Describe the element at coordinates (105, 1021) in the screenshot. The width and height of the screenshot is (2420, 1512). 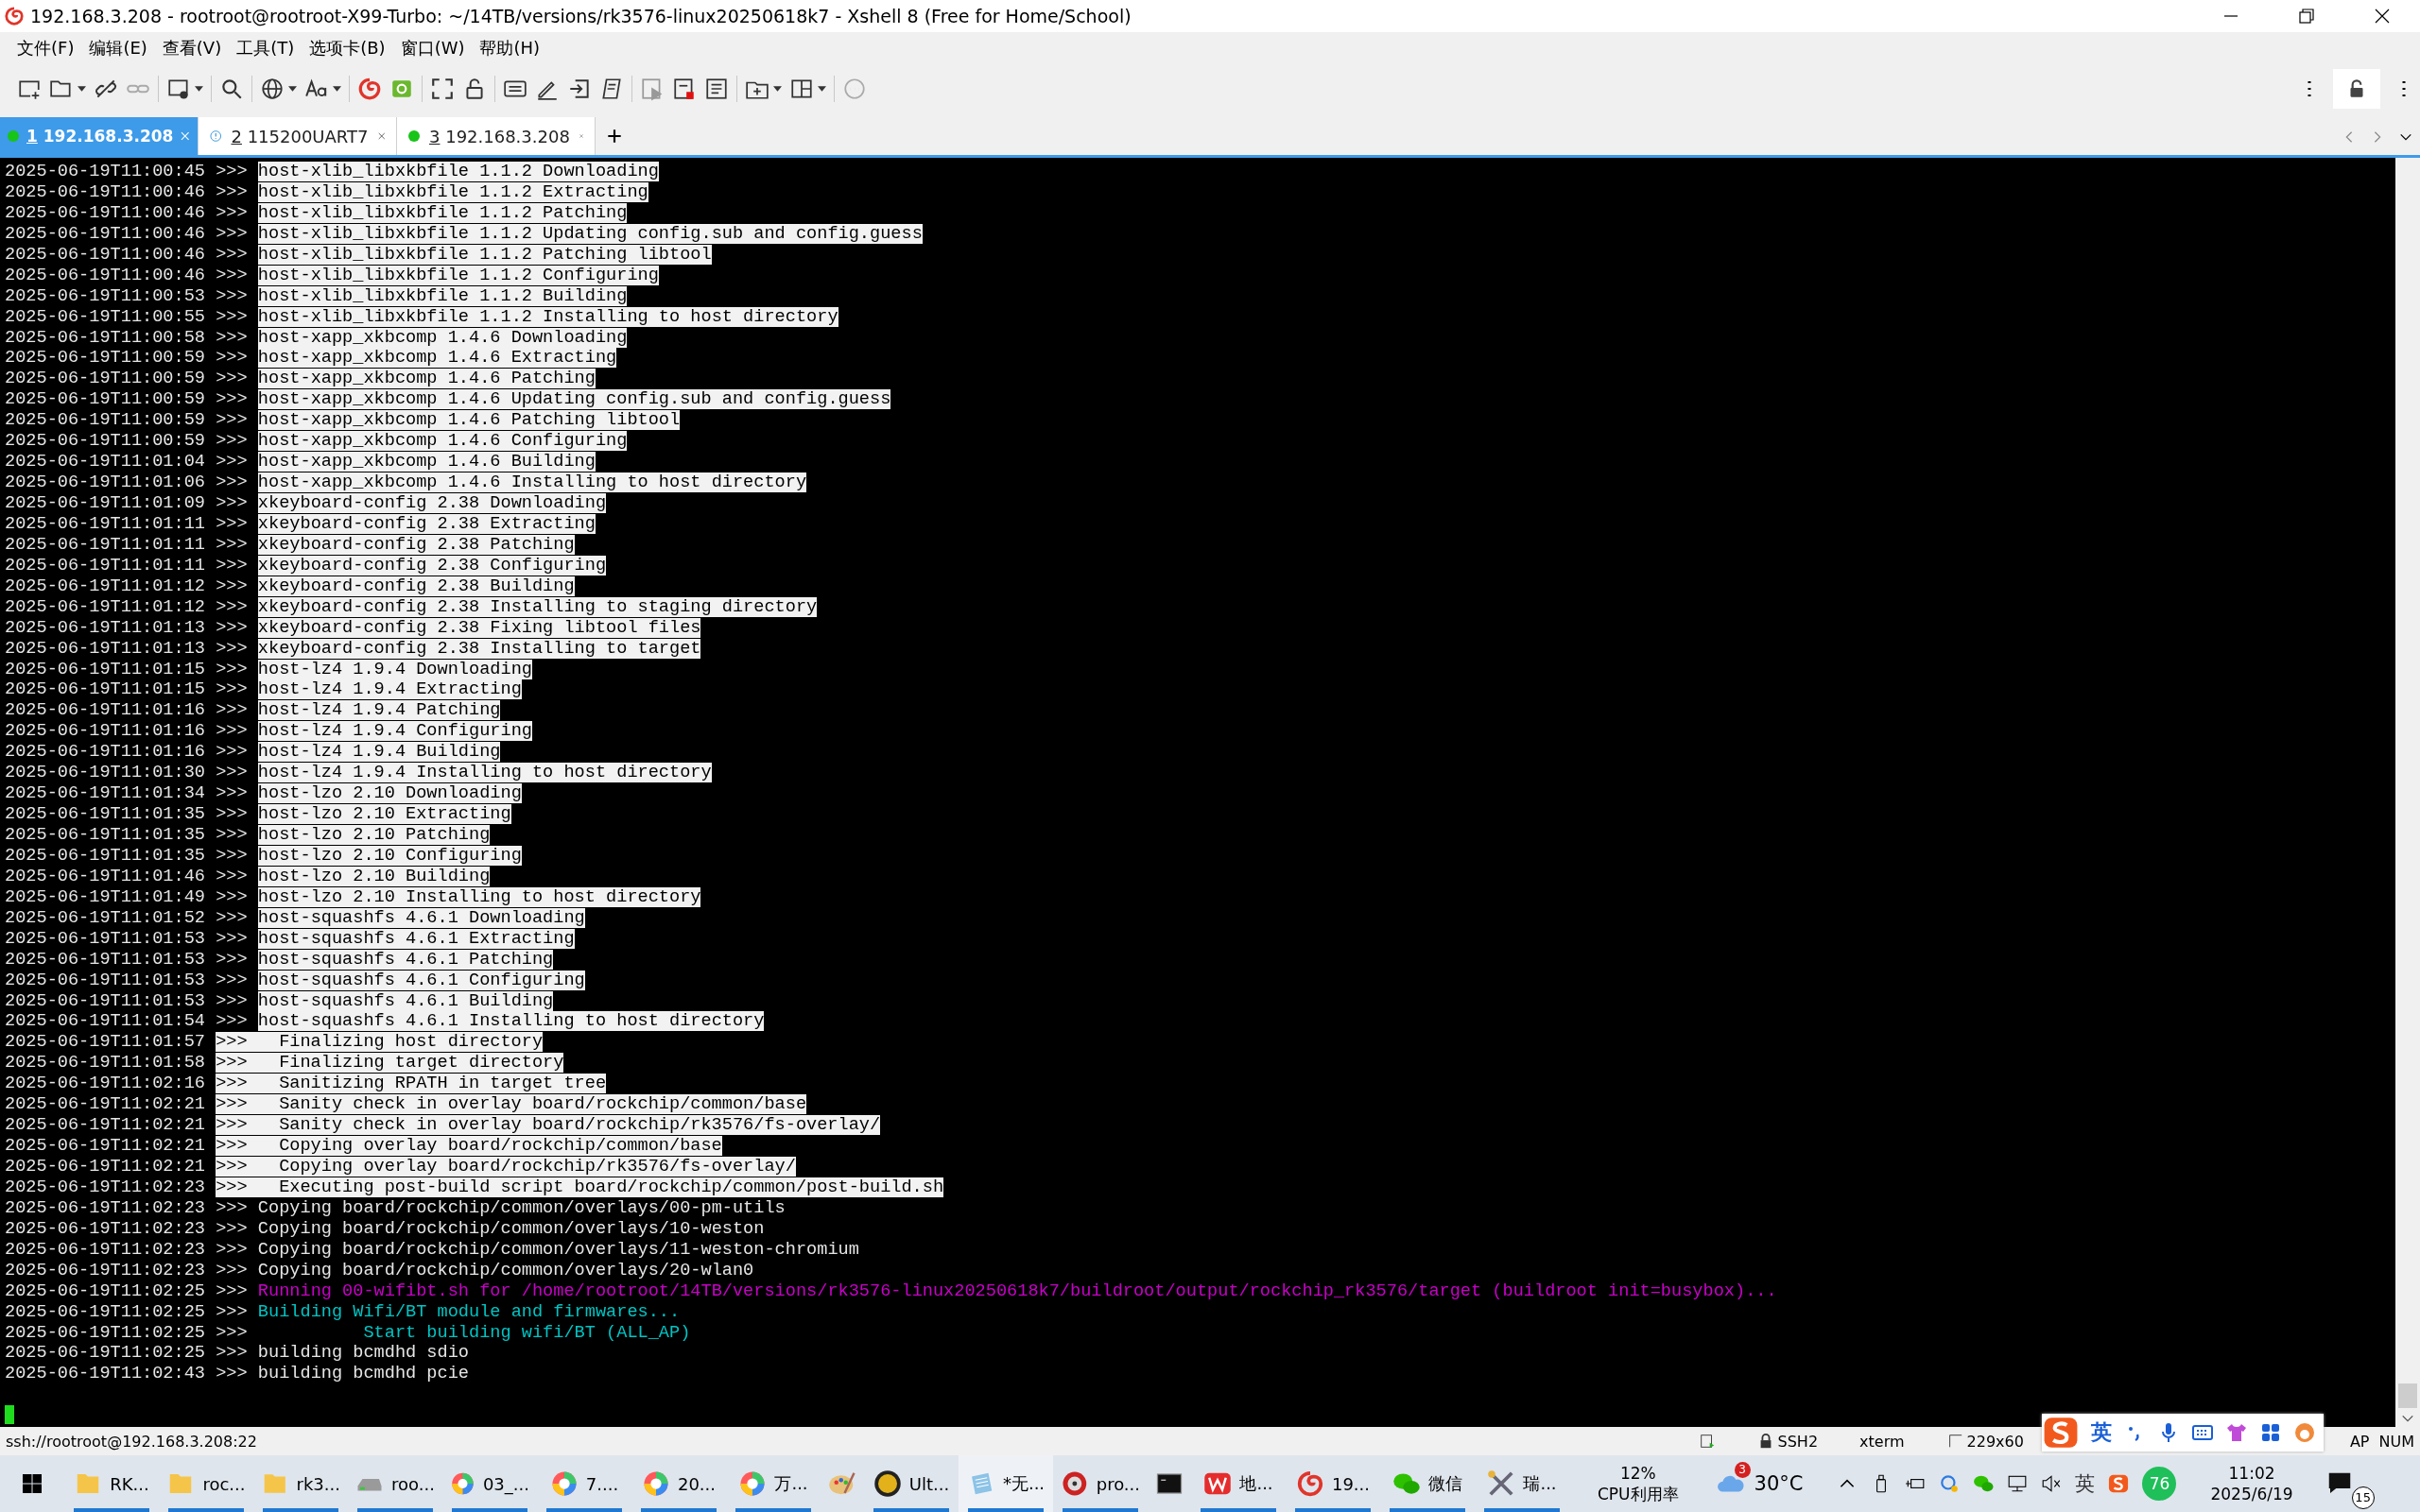
I see `timestamp: 2025-06-19T11:01:54` at that location.